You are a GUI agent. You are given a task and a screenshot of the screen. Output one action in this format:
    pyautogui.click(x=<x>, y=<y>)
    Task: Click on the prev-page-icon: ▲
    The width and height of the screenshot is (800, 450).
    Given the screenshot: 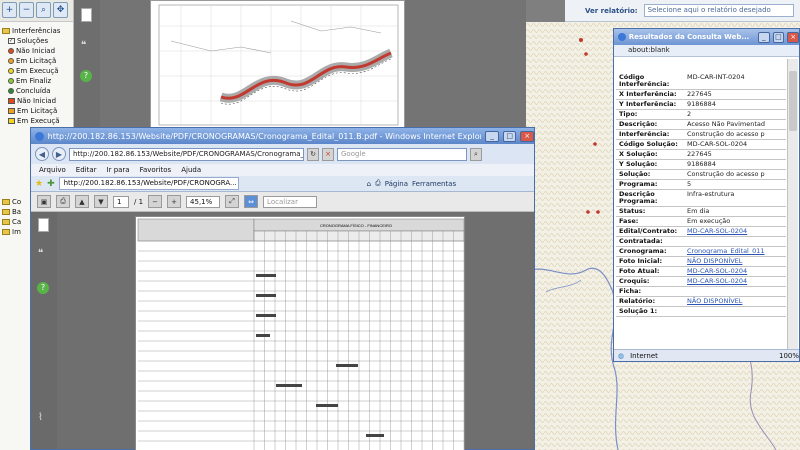 What is the action you would take?
    pyautogui.click(x=82, y=201)
    